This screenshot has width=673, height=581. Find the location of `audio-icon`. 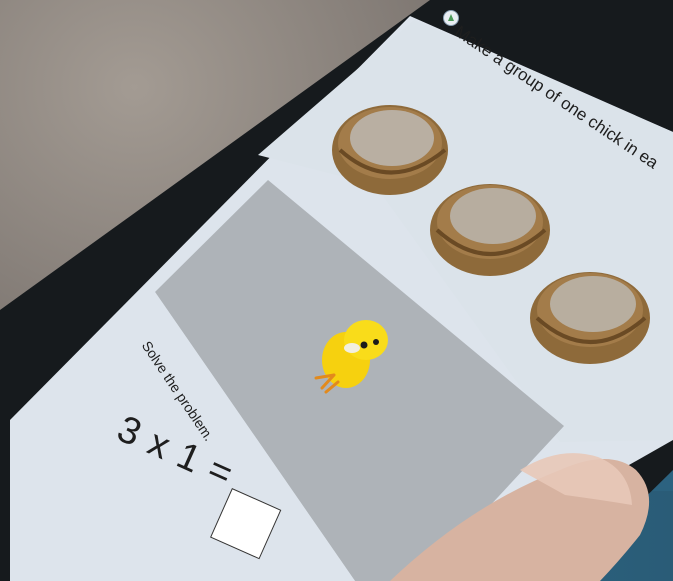

audio-icon is located at coordinates (451, 18).